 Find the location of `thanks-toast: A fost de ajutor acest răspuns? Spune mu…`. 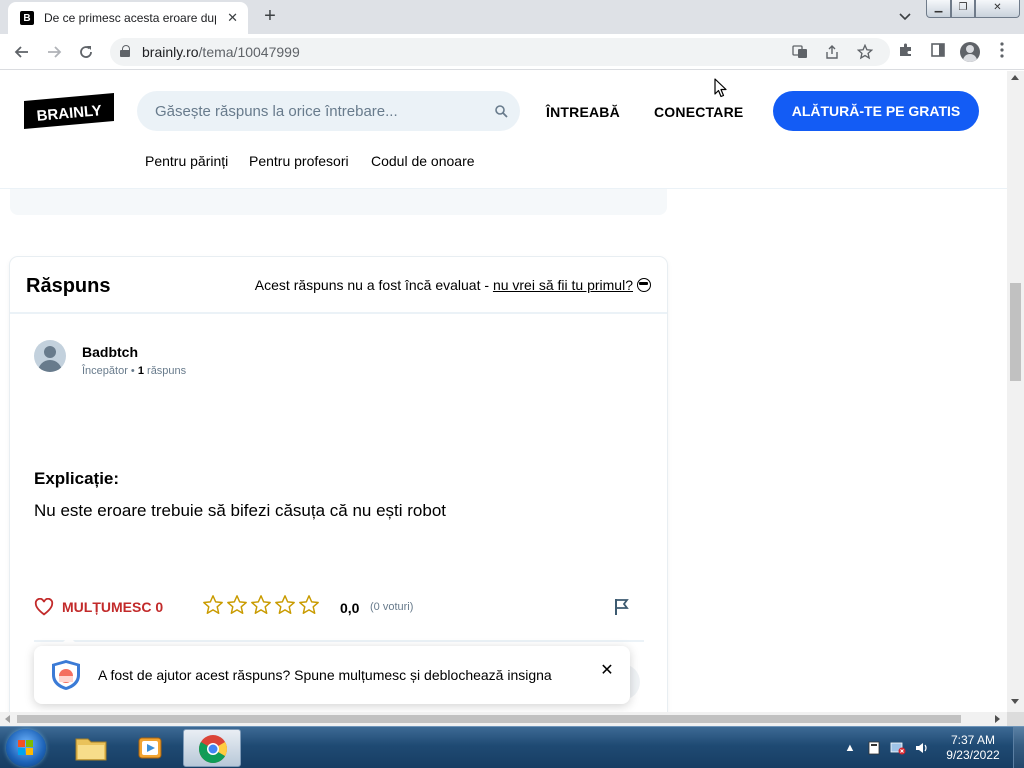

thanks-toast: A fost de ajutor acest răspuns? Spune mu… is located at coordinates (332, 675).